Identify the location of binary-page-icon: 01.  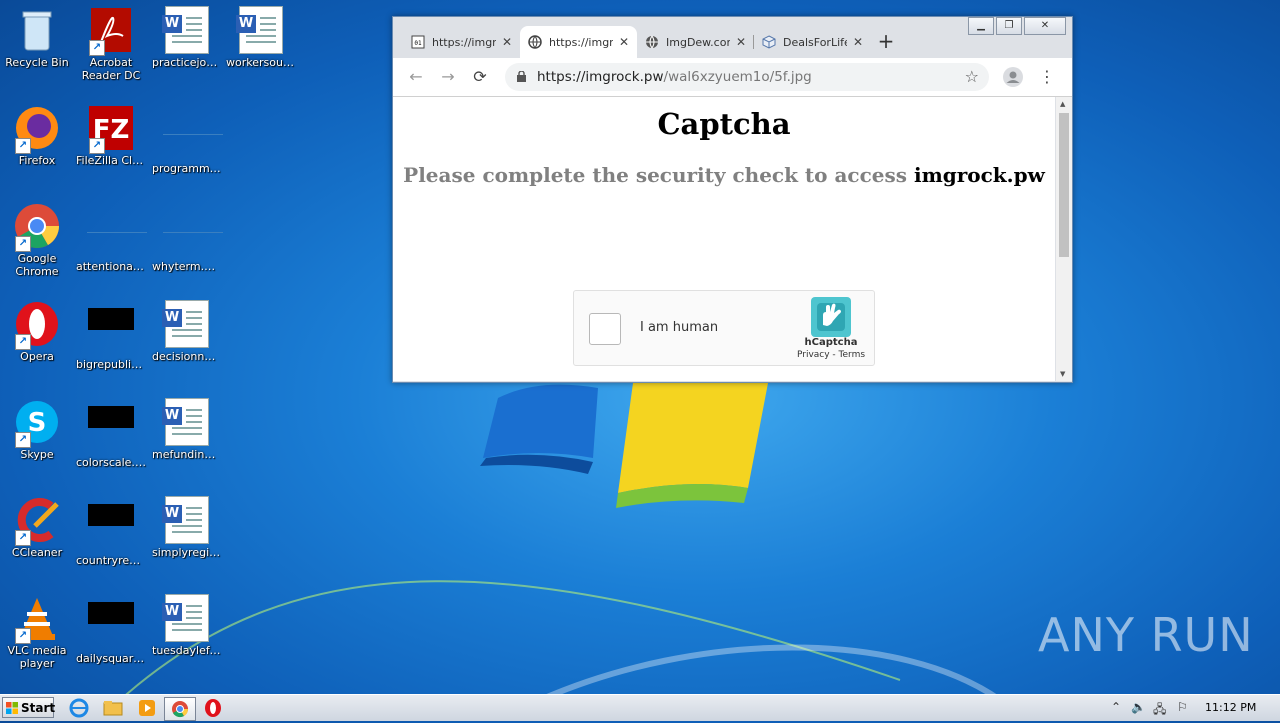
(418, 42).